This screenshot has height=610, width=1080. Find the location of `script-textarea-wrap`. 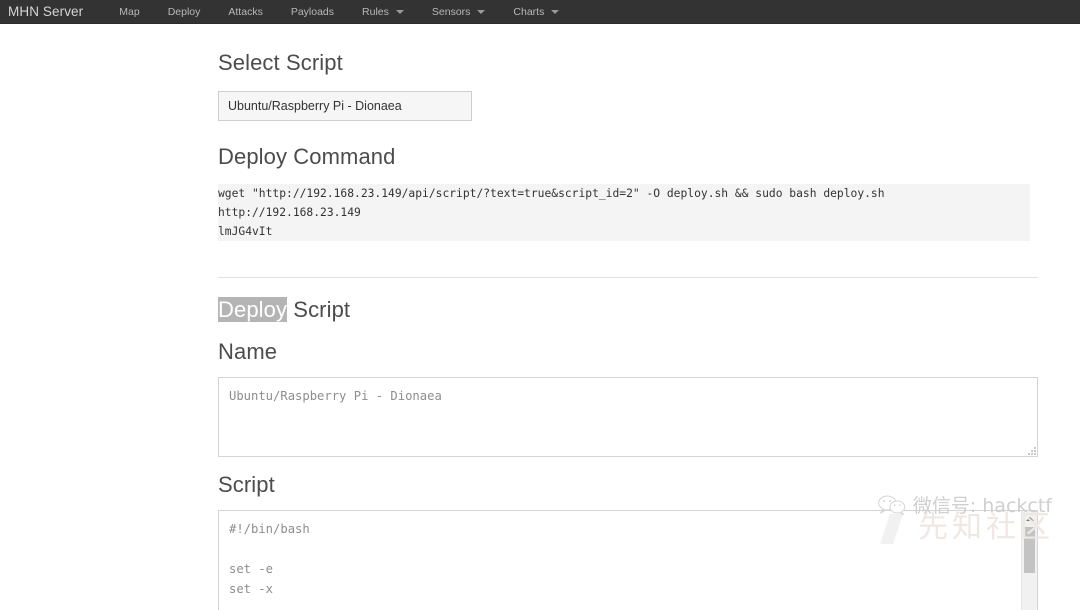

script-textarea-wrap is located at coordinates (628, 560).